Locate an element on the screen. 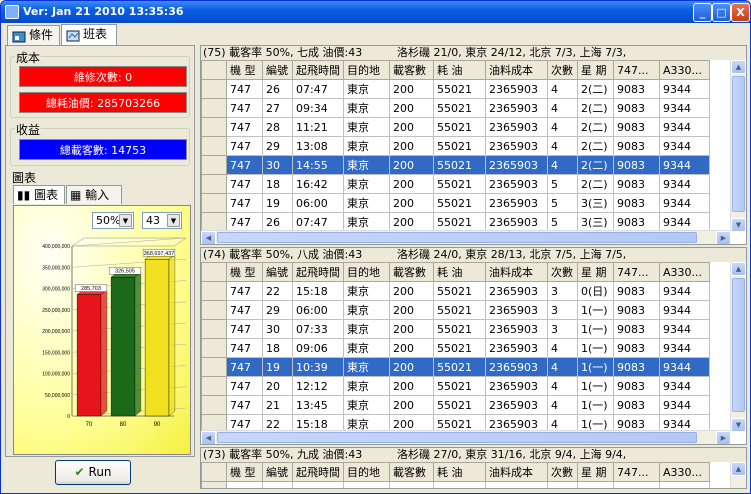  scroll-left-icon: ◀ is located at coordinates (208, 237).